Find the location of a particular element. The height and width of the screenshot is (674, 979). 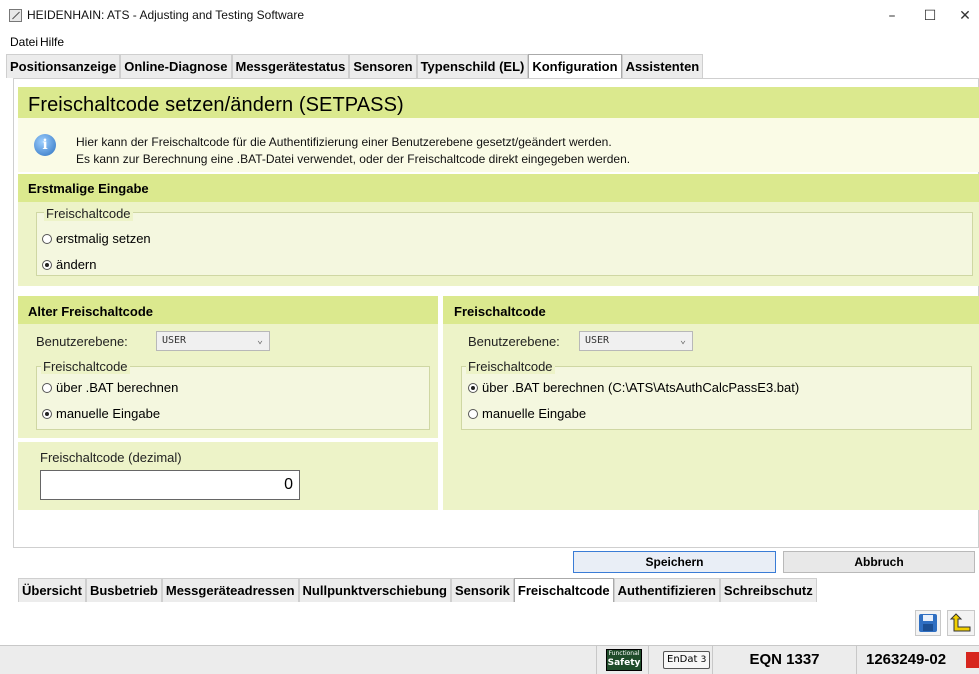

radio-erstmalig-setzen: erstmalig setzen is located at coordinates (96, 238).